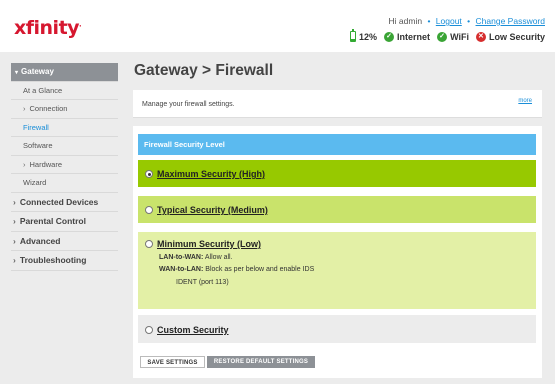 The image size is (555, 384). What do you see at coordinates (516, 36) in the screenshot?
I see `security-label: Low Security` at bounding box center [516, 36].